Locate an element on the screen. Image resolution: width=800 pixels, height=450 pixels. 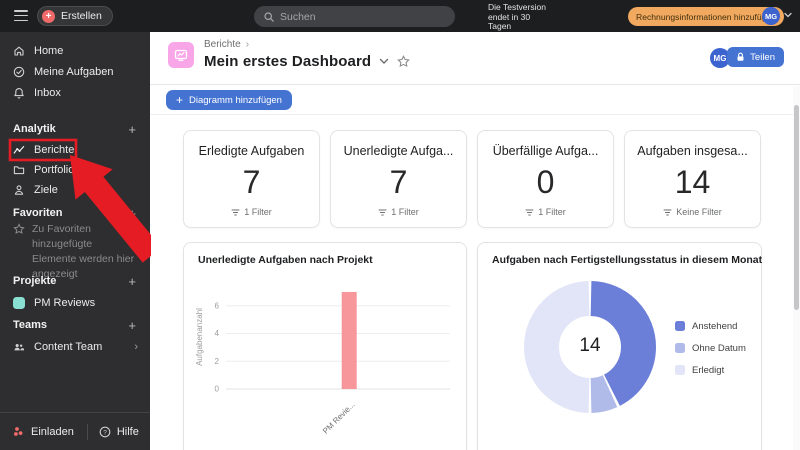
dashboard-icon is located at coordinates (181, 55).